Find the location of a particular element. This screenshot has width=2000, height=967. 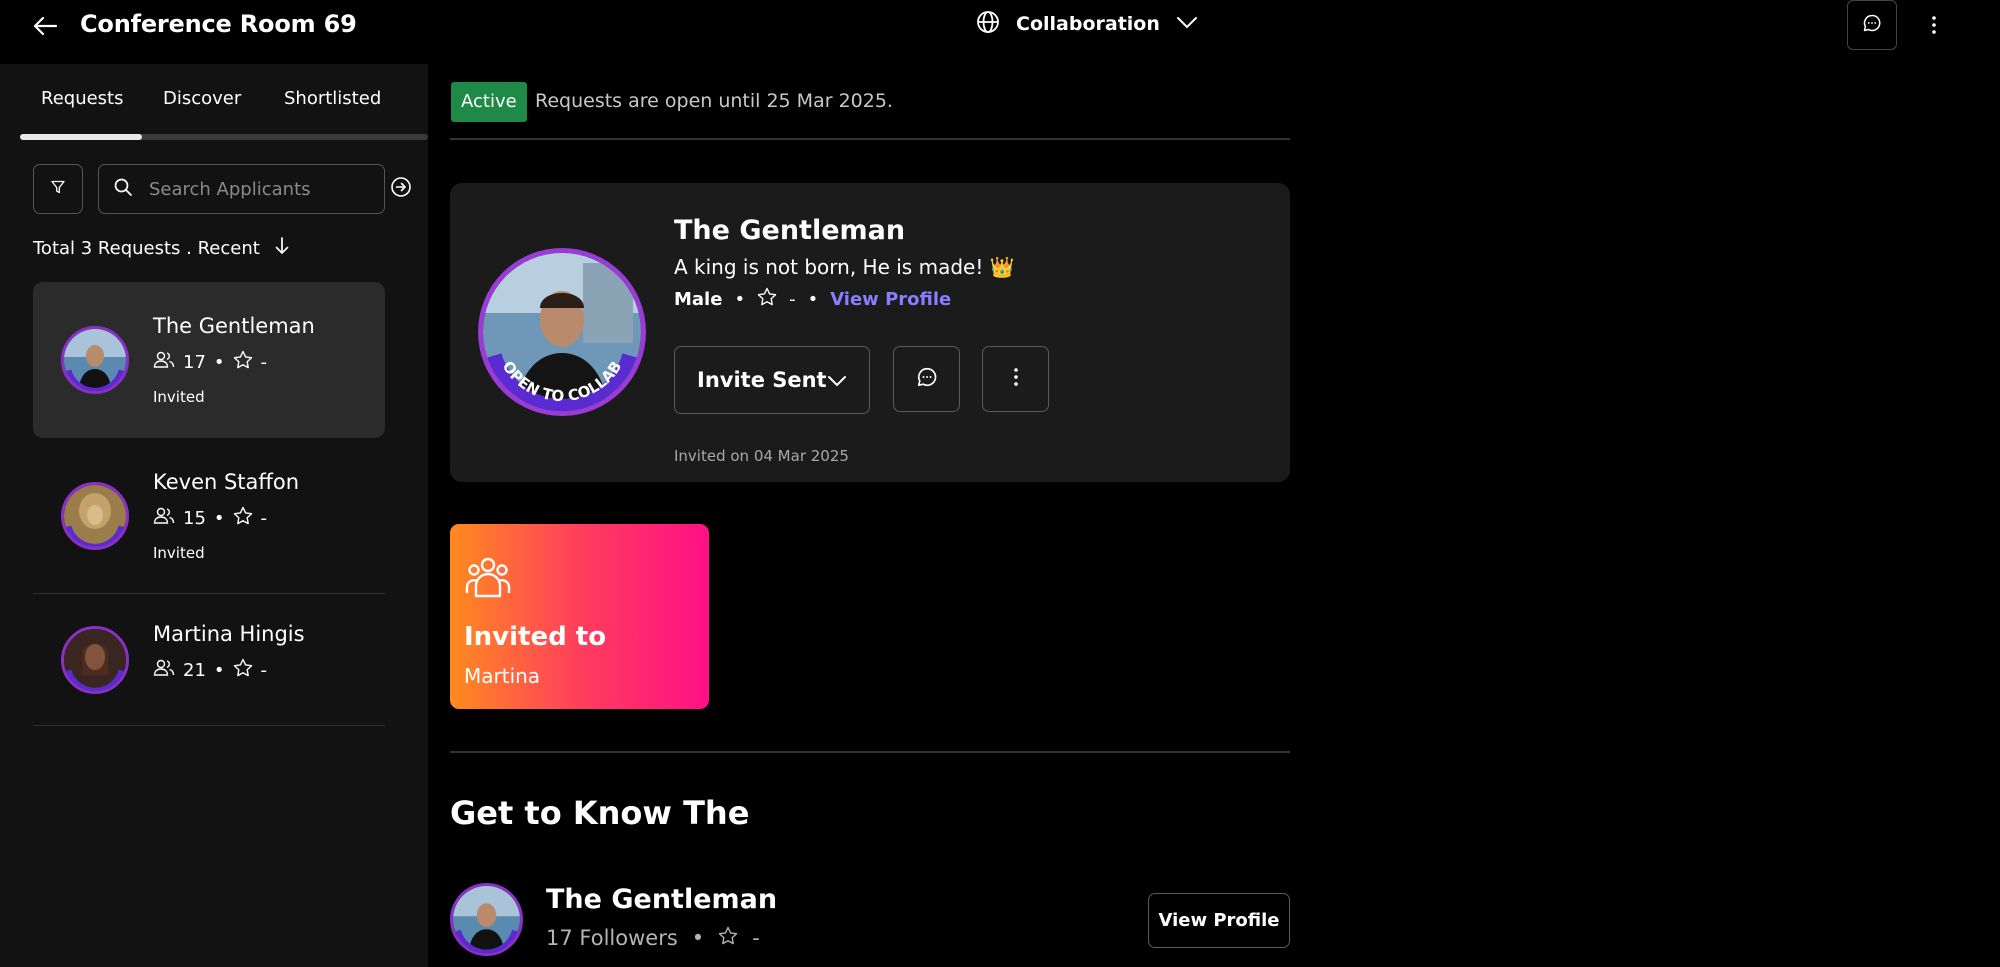

profile-name: The Gentleman is located at coordinates (790, 230).